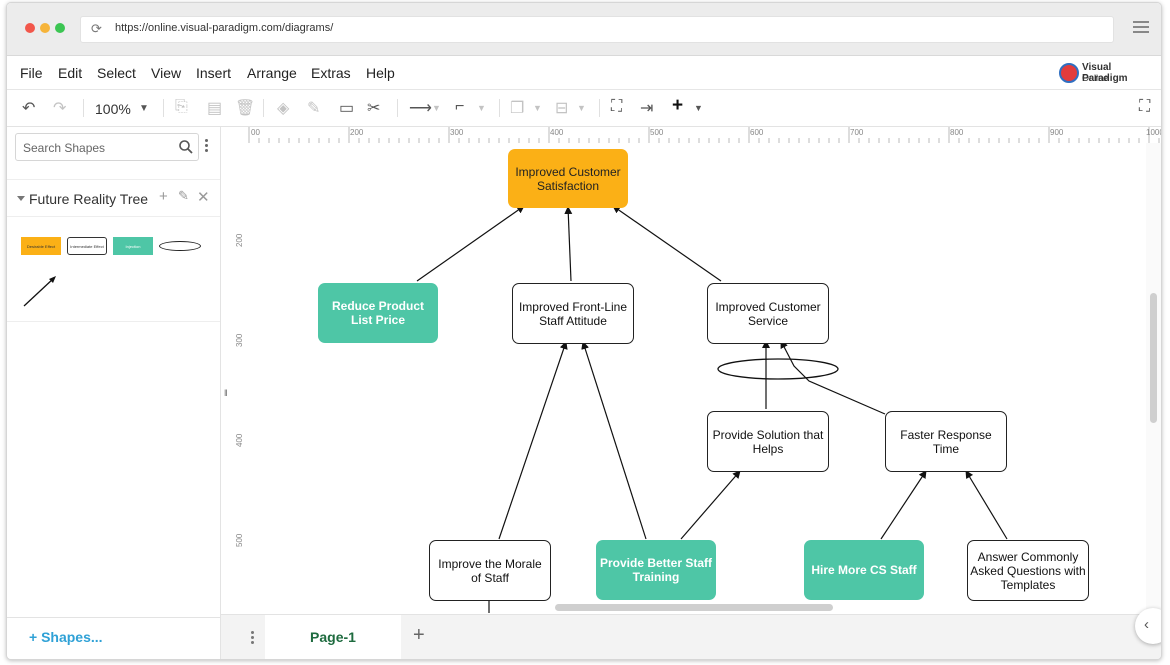 Image resolution: width=1170 pixels, height=665 pixels. I want to click on zoom-dropdown-icon: ▼, so click(144, 108).